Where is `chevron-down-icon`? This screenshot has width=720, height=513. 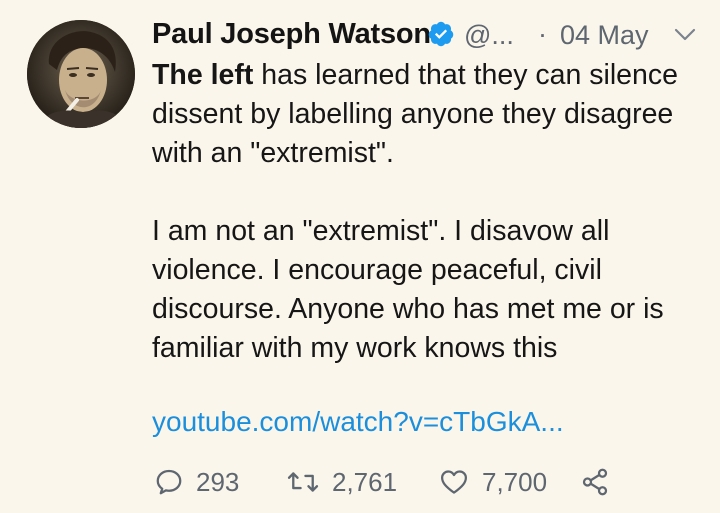 chevron-down-icon is located at coordinates (685, 35).